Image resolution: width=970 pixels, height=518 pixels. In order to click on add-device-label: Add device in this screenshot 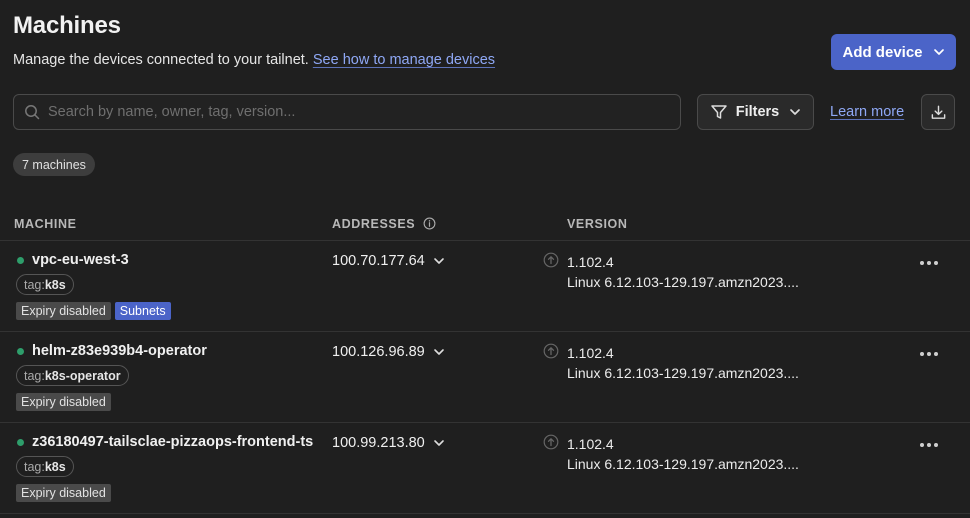, I will do `click(882, 52)`.